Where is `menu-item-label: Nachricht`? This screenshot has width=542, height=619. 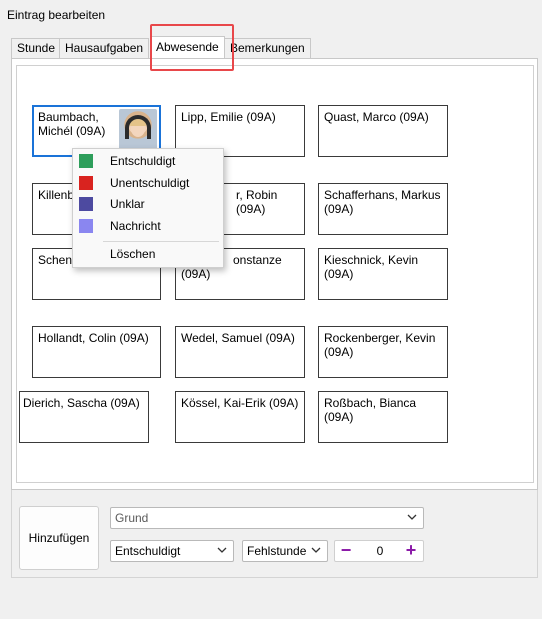 menu-item-label: Nachricht is located at coordinates (135, 226).